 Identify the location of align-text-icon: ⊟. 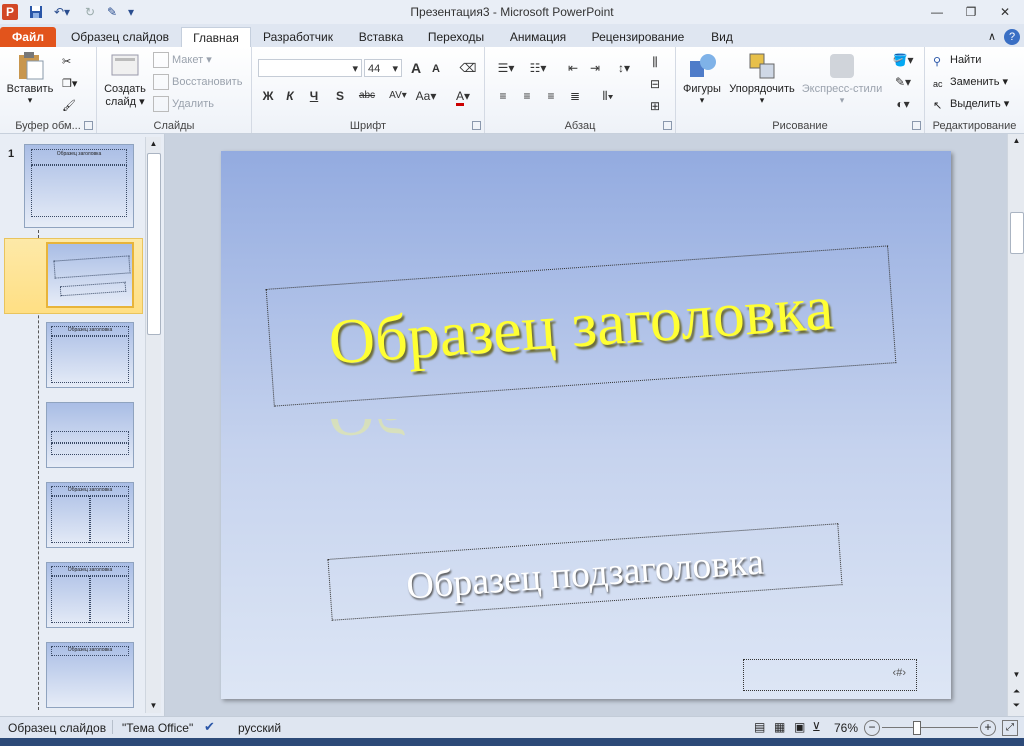
(655, 84).